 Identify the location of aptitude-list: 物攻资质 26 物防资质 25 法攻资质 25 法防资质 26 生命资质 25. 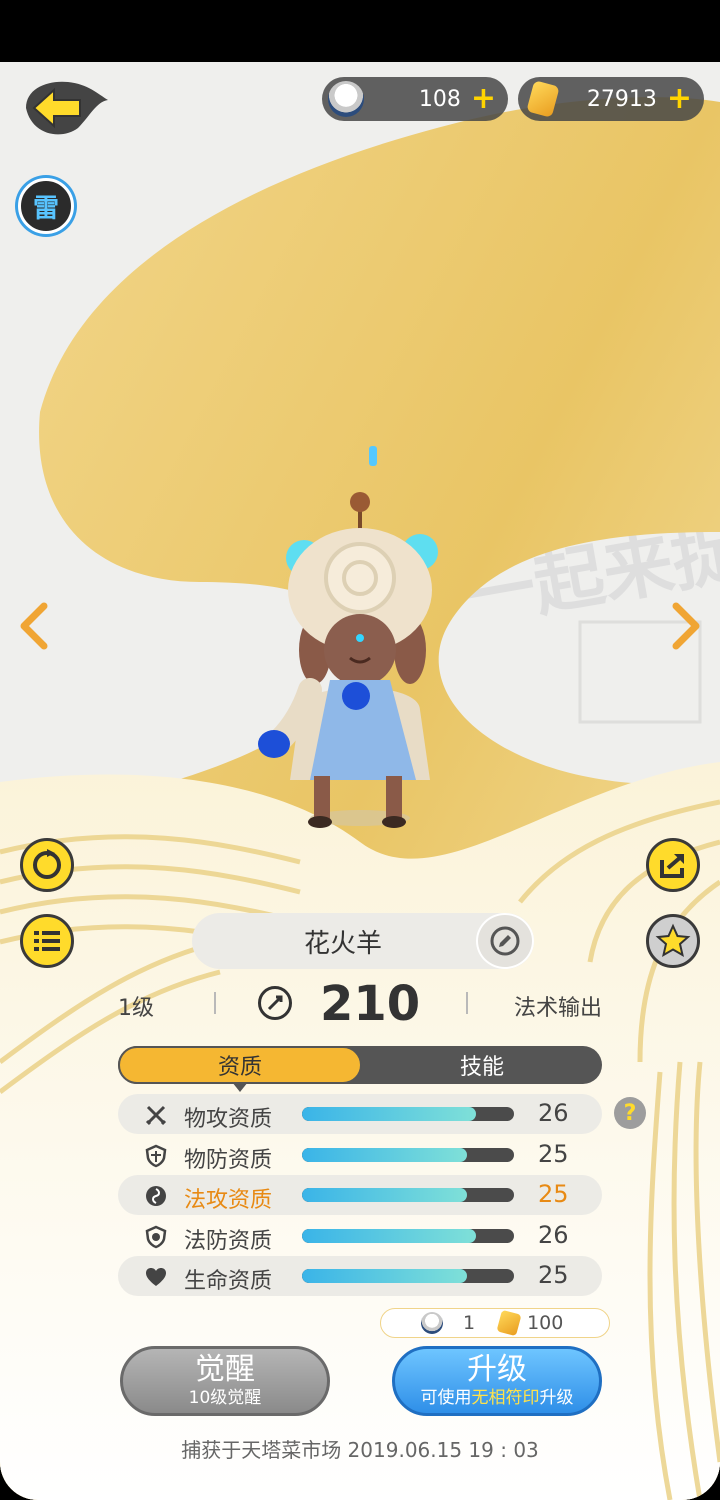
(360, 1195).